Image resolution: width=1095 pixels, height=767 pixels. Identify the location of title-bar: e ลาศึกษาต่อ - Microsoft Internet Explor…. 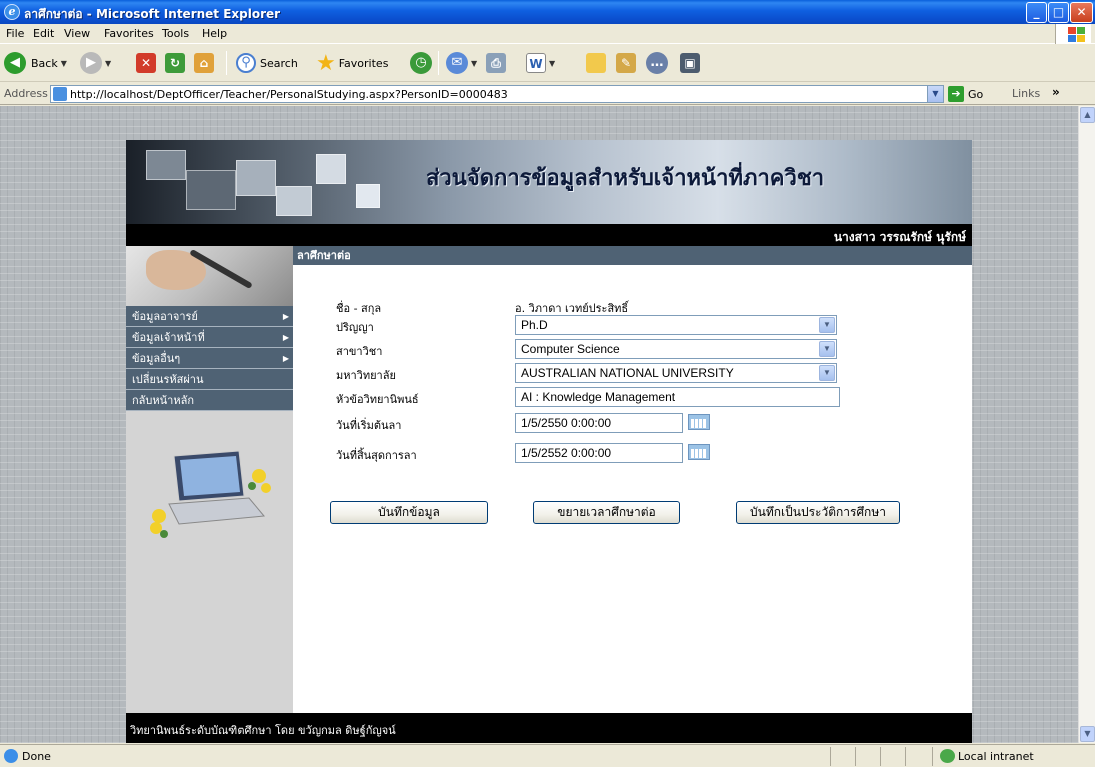
(547, 12).